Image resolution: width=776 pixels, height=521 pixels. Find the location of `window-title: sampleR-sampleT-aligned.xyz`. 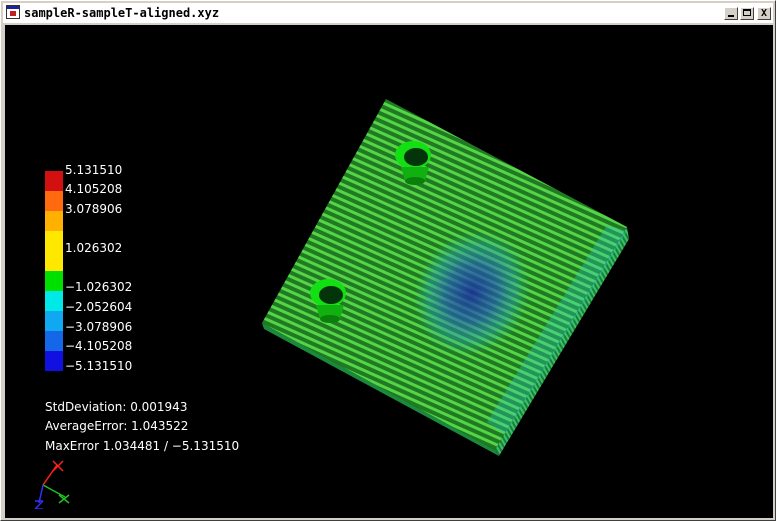

window-title: sampleR-sampleT-aligned.xyz is located at coordinates (122, 13).